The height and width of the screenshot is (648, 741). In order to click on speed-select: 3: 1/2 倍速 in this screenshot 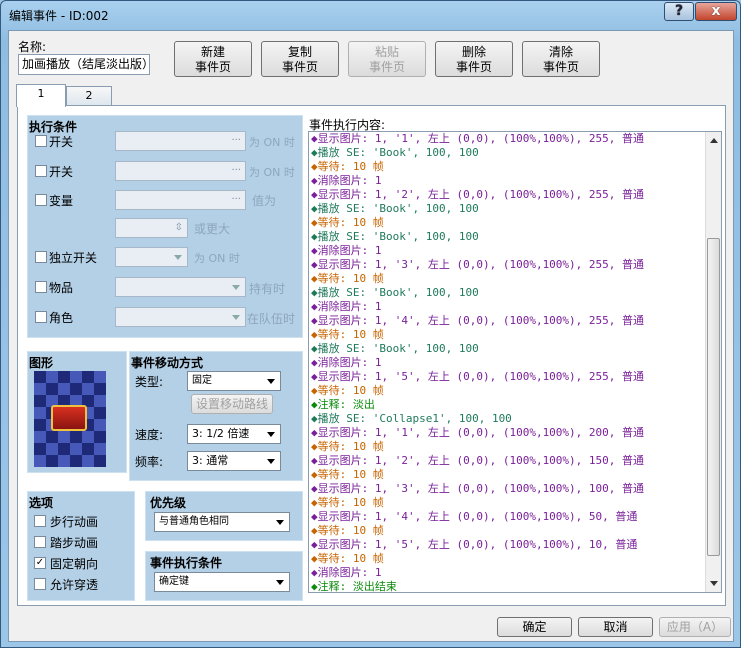, I will do `click(234, 434)`.